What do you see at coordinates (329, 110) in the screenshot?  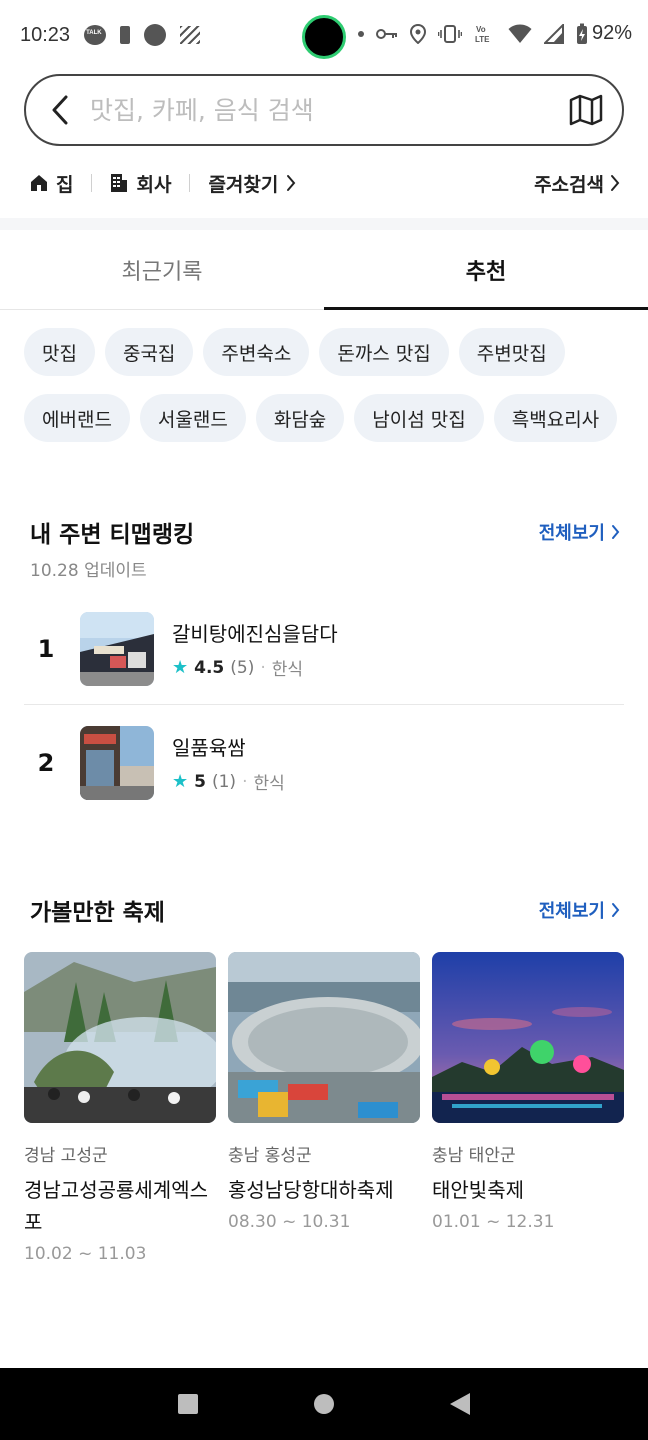 I see `search-input` at bounding box center [329, 110].